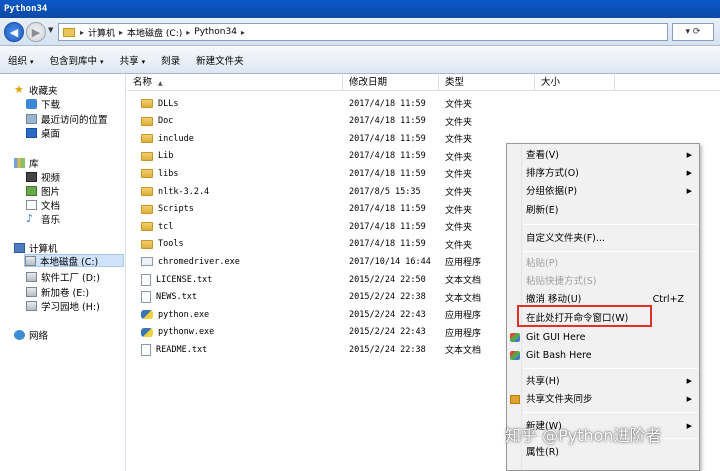 The height and width of the screenshot is (471, 720). What do you see at coordinates (360, 9) in the screenshot?
I see `window-title-bar: Python34` at bounding box center [360, 9].